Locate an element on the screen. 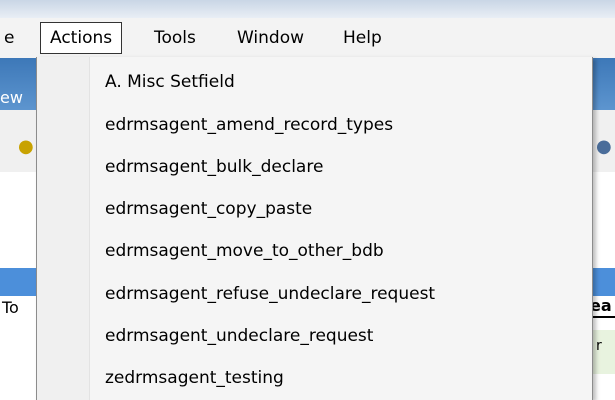  header-band-text: ew is located at coordinates (11, 97).